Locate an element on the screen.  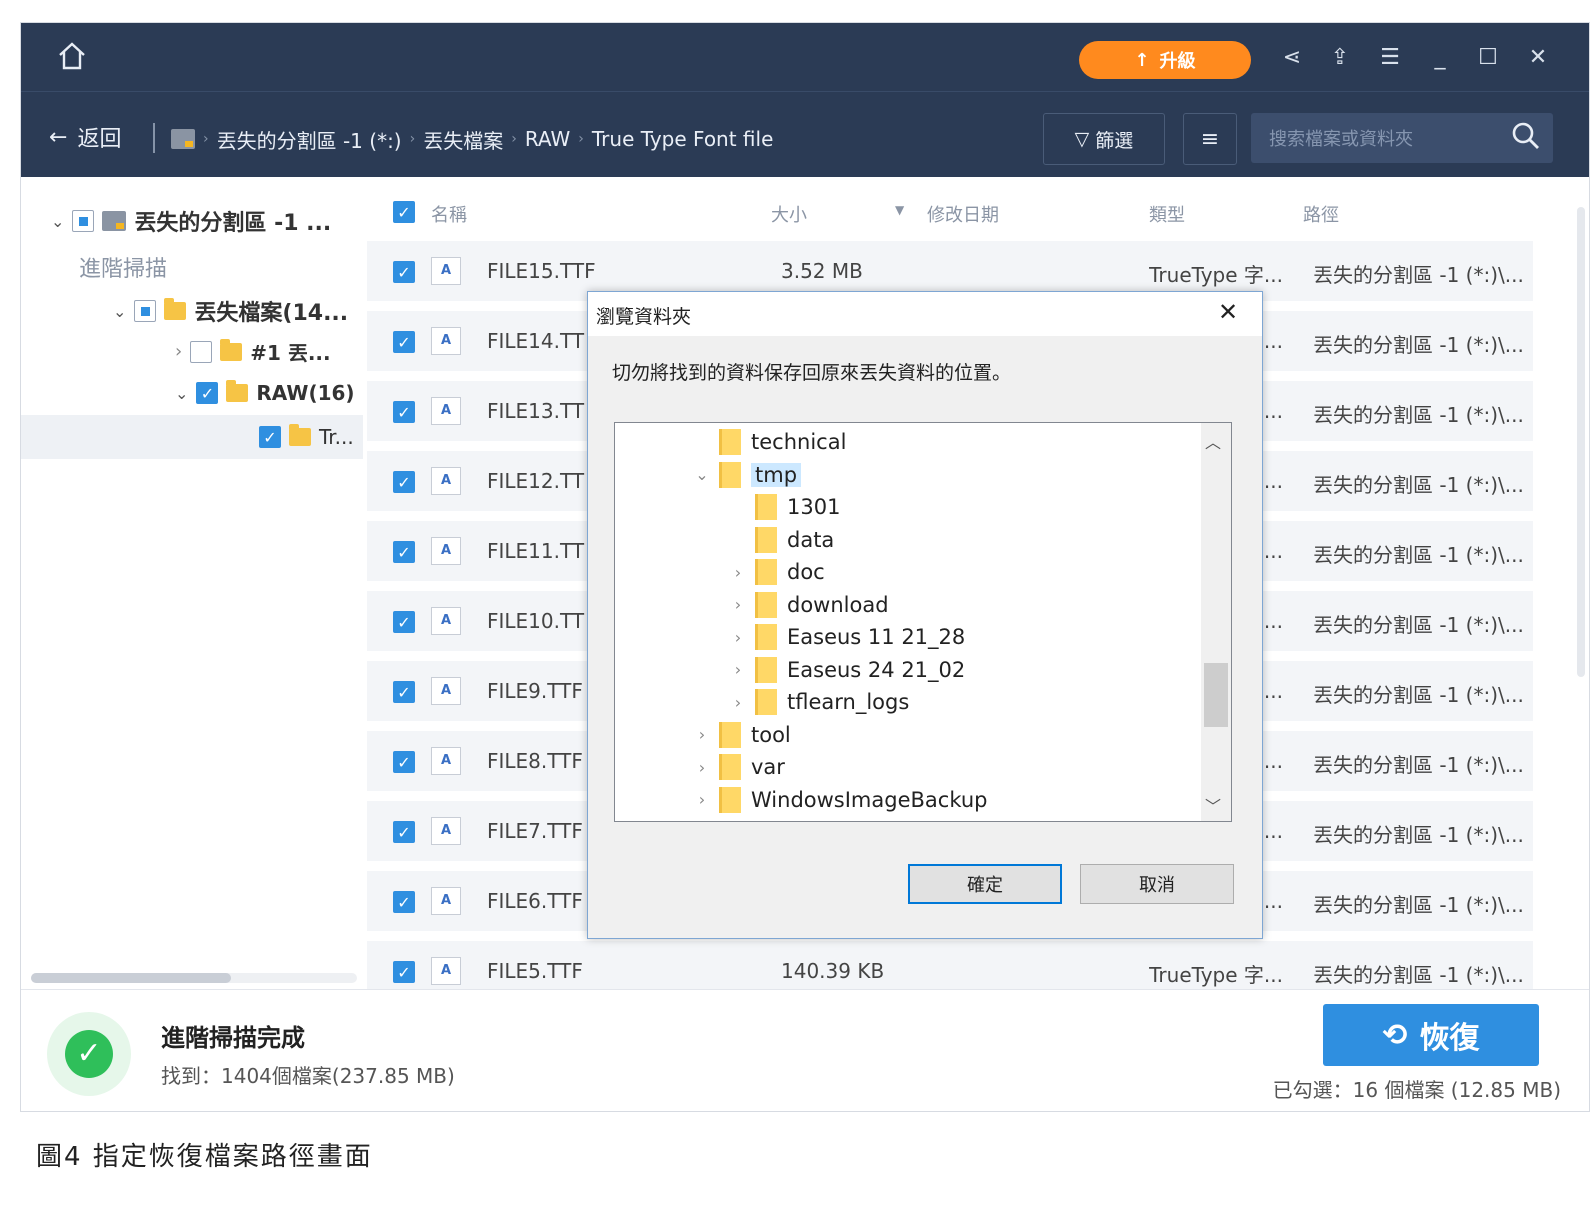
tree-item-raw: ⌄ ✓ RAW(16) is located at coordinates (265, 392).